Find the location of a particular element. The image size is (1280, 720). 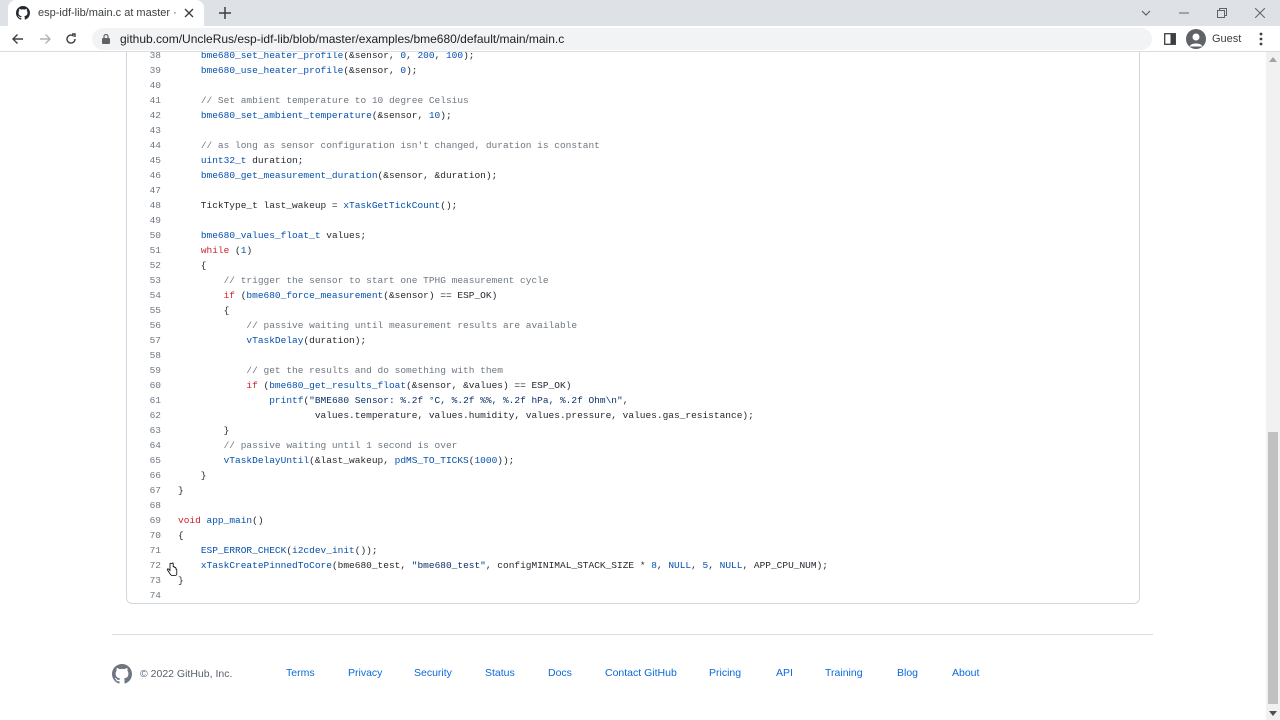

forward-arrow-icon is located at coordinates (45, 39).